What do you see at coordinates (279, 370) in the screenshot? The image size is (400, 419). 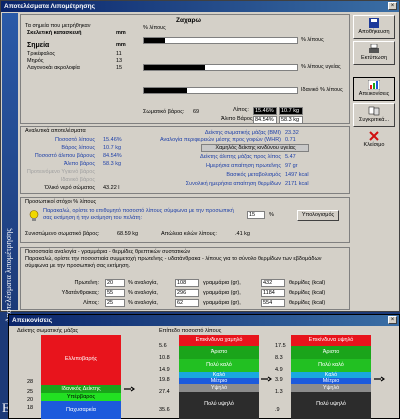 I see `fat-tick-right: 4.9` at bounding box center [279, 370].